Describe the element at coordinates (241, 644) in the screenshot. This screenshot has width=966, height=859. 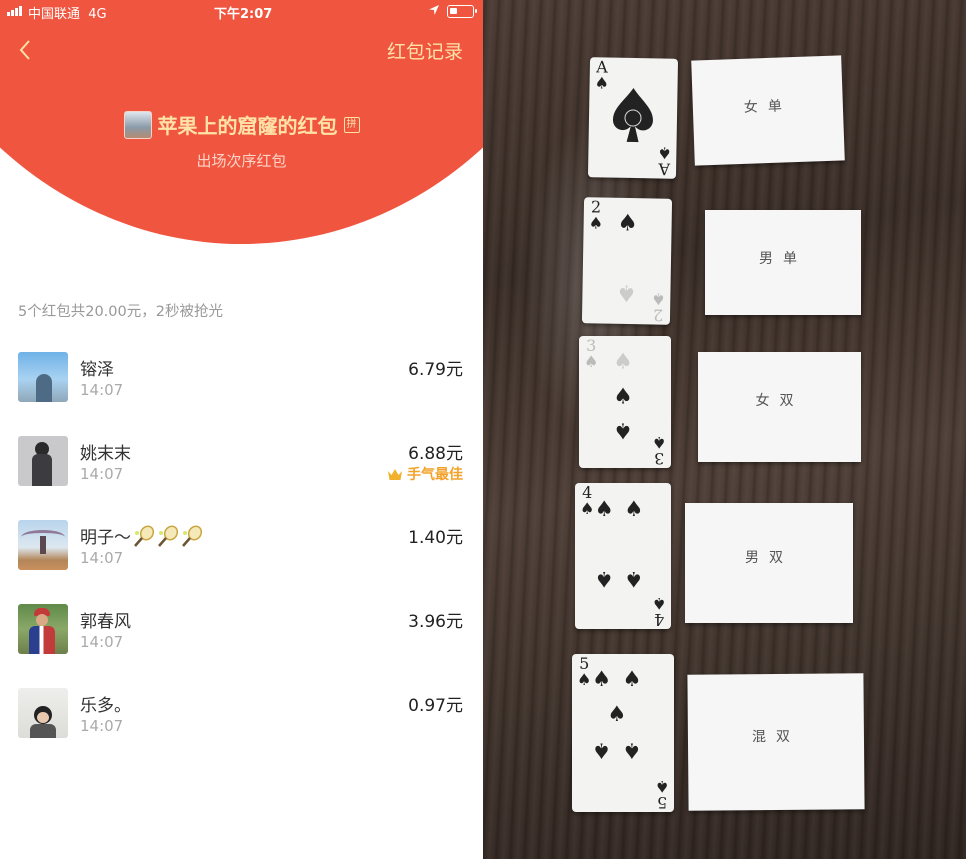
I see `recipient-row: 郭春风 14:07 3.96元` at that location.